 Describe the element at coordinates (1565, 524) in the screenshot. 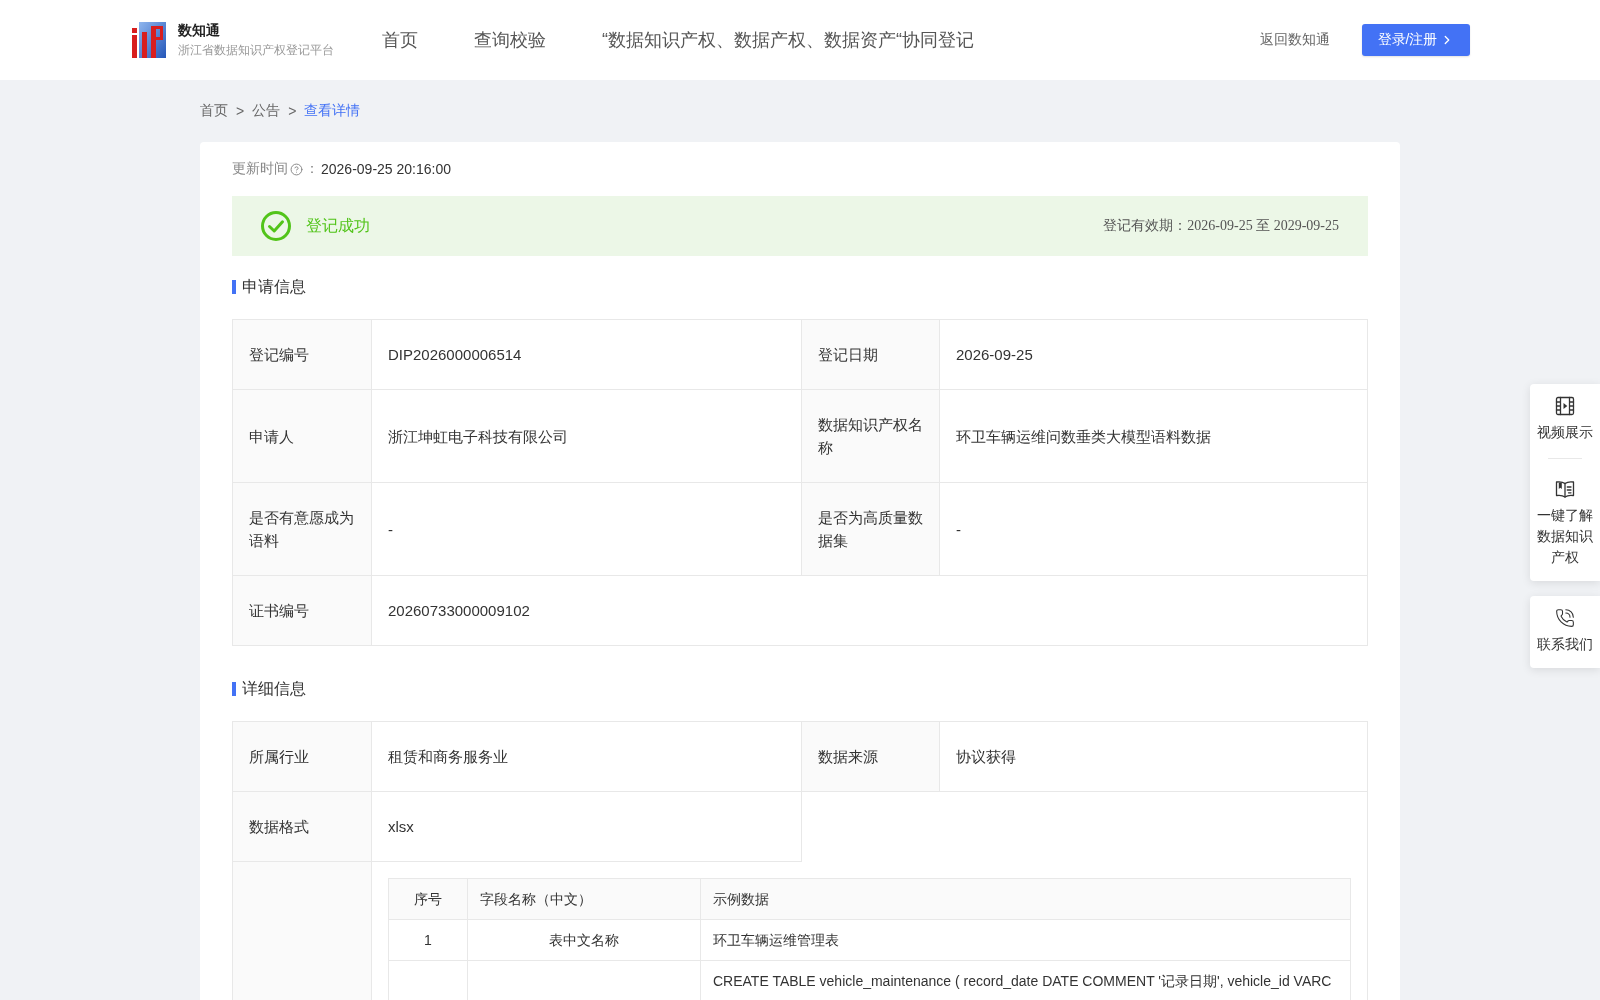

I see `float-menu-item: 一键了解数据知识产权` at that location.